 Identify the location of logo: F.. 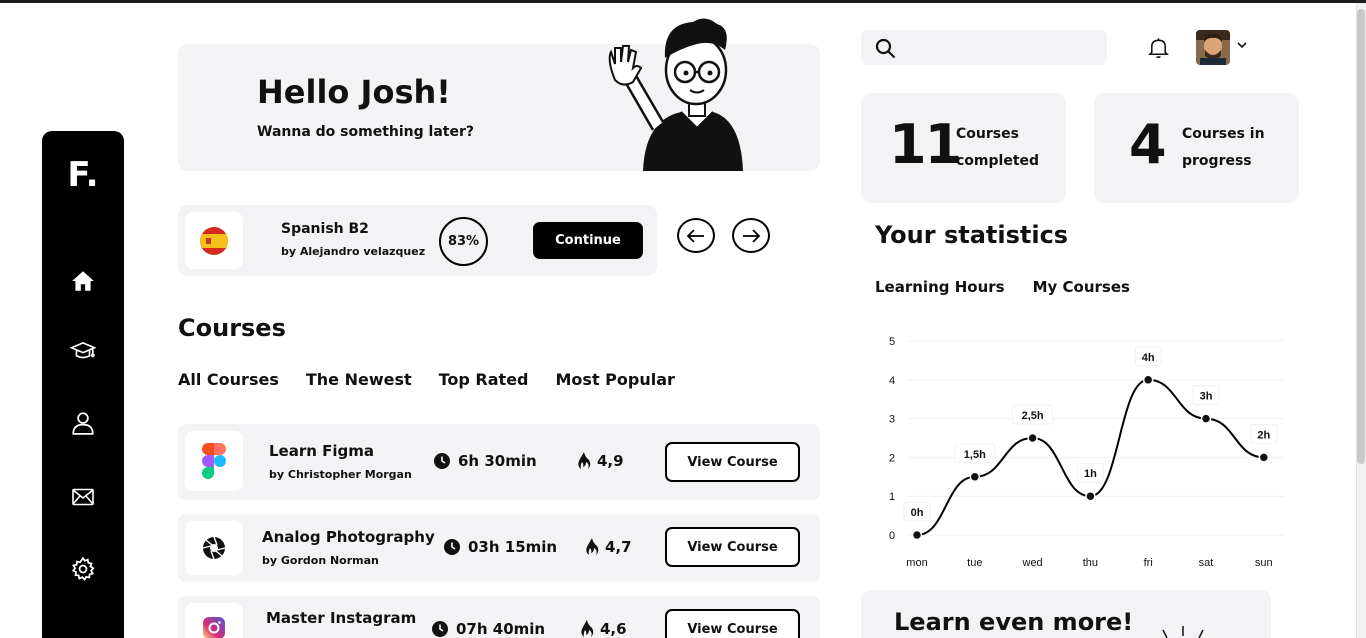
(83, 175).